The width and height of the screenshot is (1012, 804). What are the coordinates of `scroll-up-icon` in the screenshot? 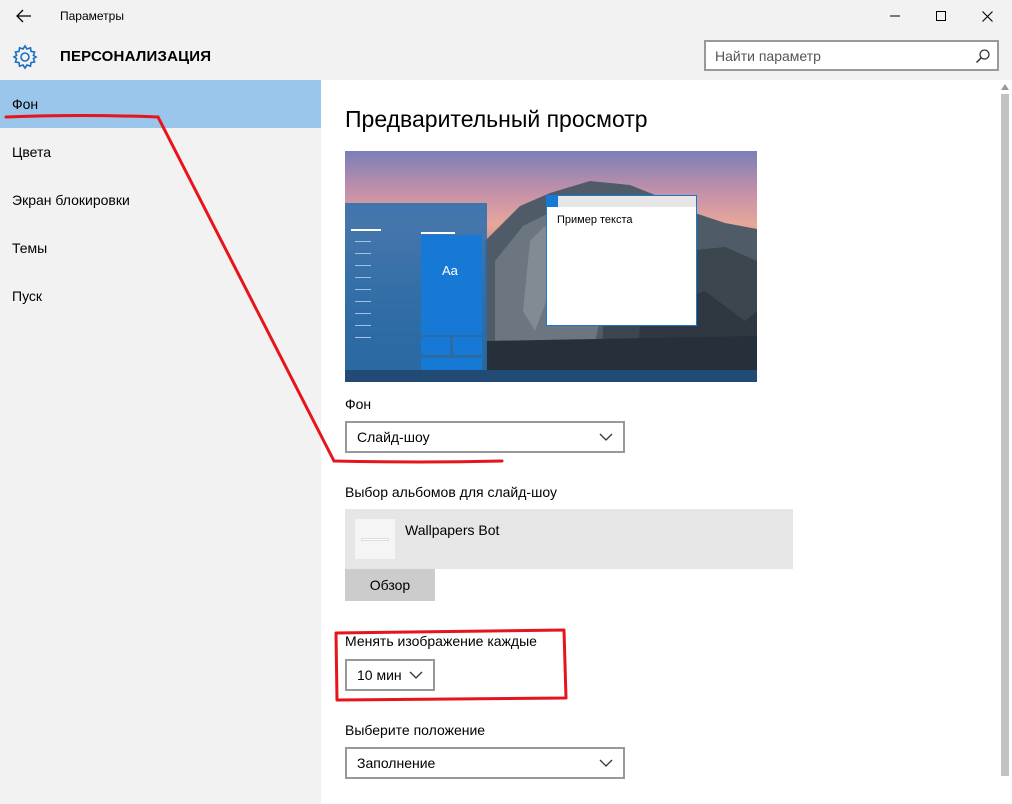 It's located at (1005, 87).